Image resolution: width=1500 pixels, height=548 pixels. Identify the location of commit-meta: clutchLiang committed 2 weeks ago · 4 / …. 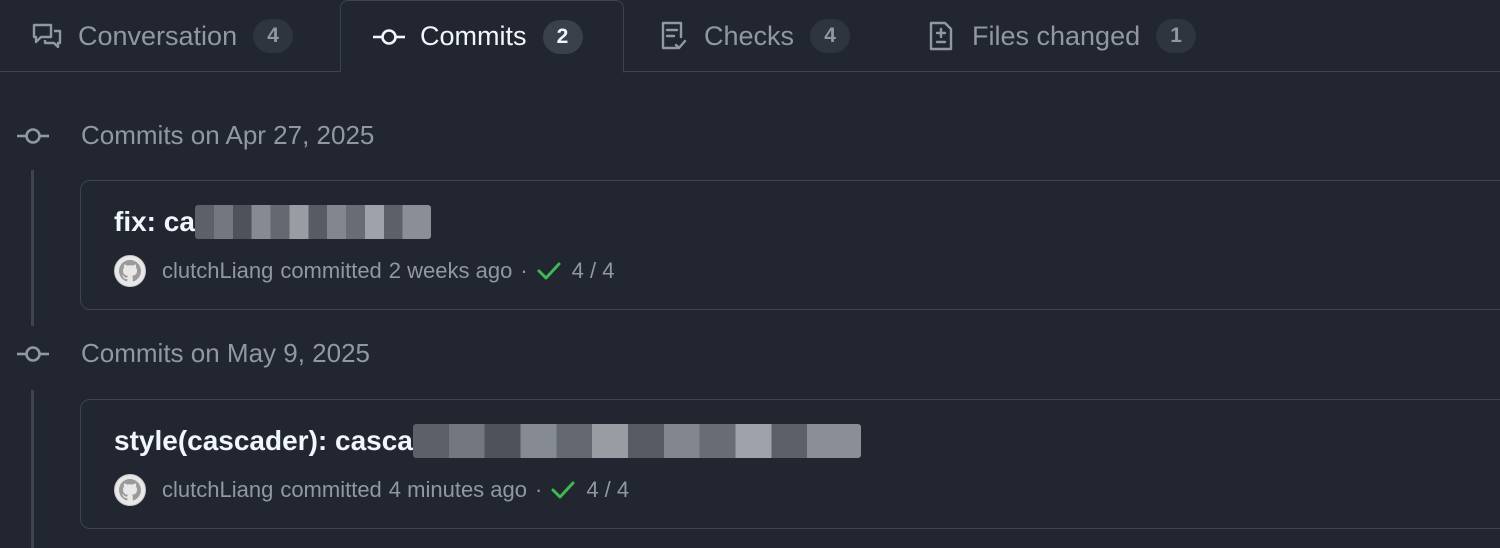
(364, 271).